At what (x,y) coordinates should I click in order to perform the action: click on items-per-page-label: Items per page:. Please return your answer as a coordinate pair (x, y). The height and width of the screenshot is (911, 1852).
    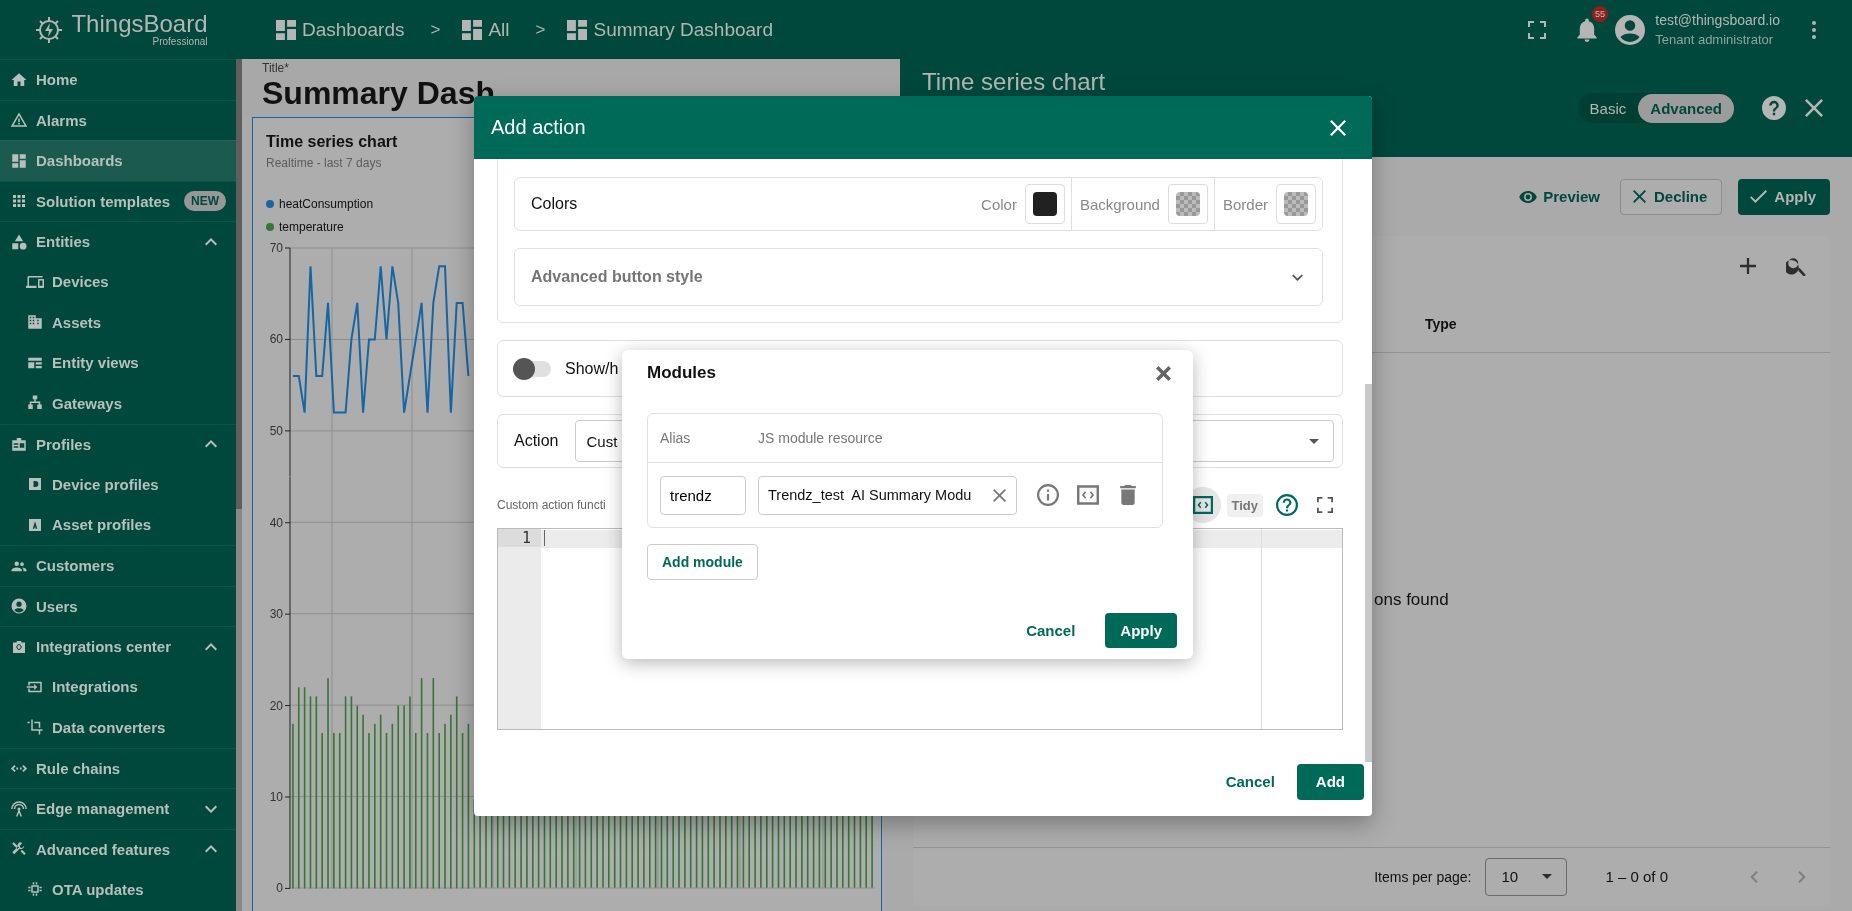
    Looking at the image, I should click on (1423, 876).